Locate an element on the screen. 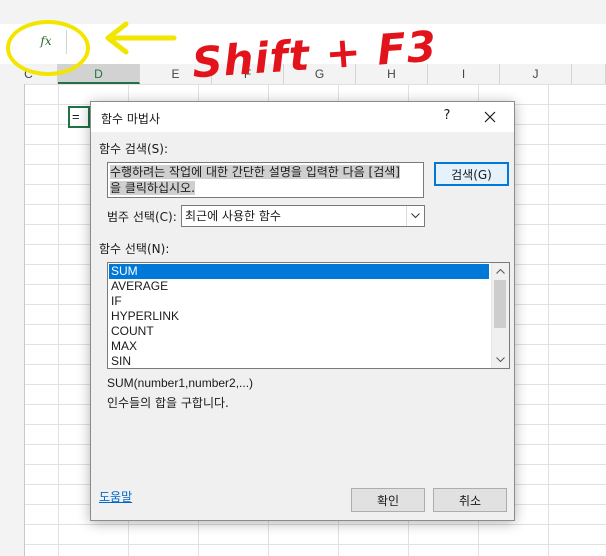  list-item: SUM is located at coordinates (299, 271).